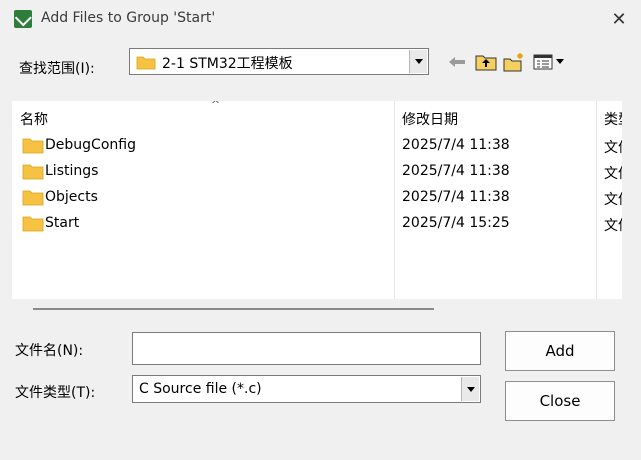 This screenshot has height=460, width=641. Describe the element at coordinates (49, 351) in the screenshot. I see `file-name-label: 文件名(N):` at that location.